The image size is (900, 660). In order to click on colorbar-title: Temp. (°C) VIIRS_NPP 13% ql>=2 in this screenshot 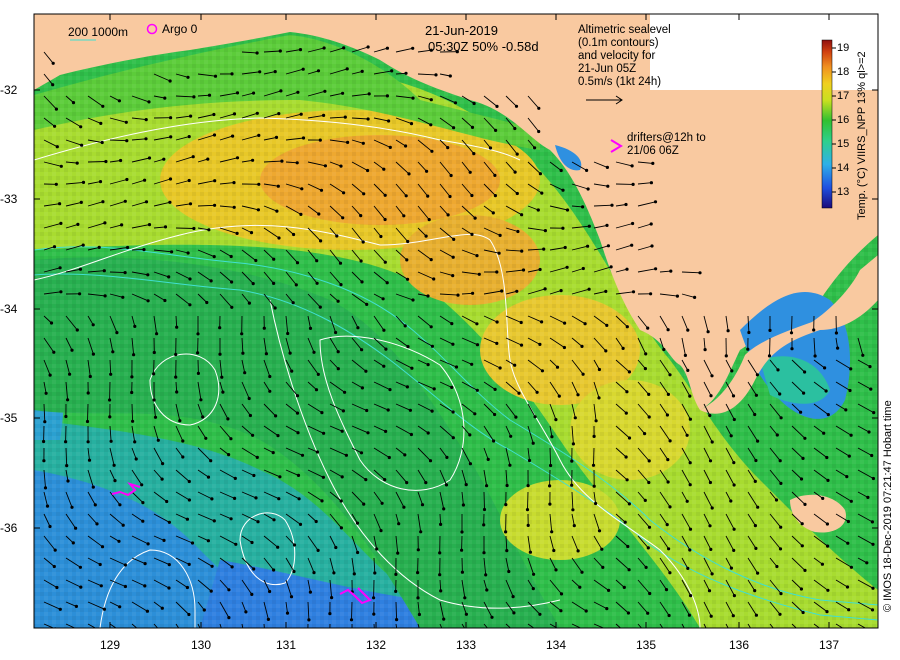, I will do `click(862, 135)`.